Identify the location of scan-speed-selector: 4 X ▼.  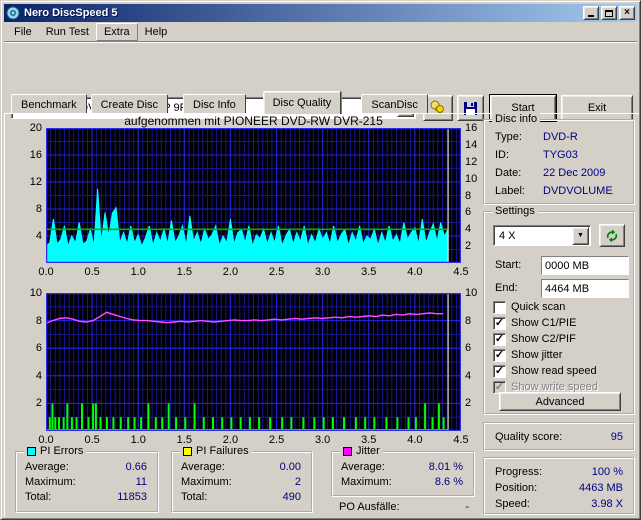
(542, 235).